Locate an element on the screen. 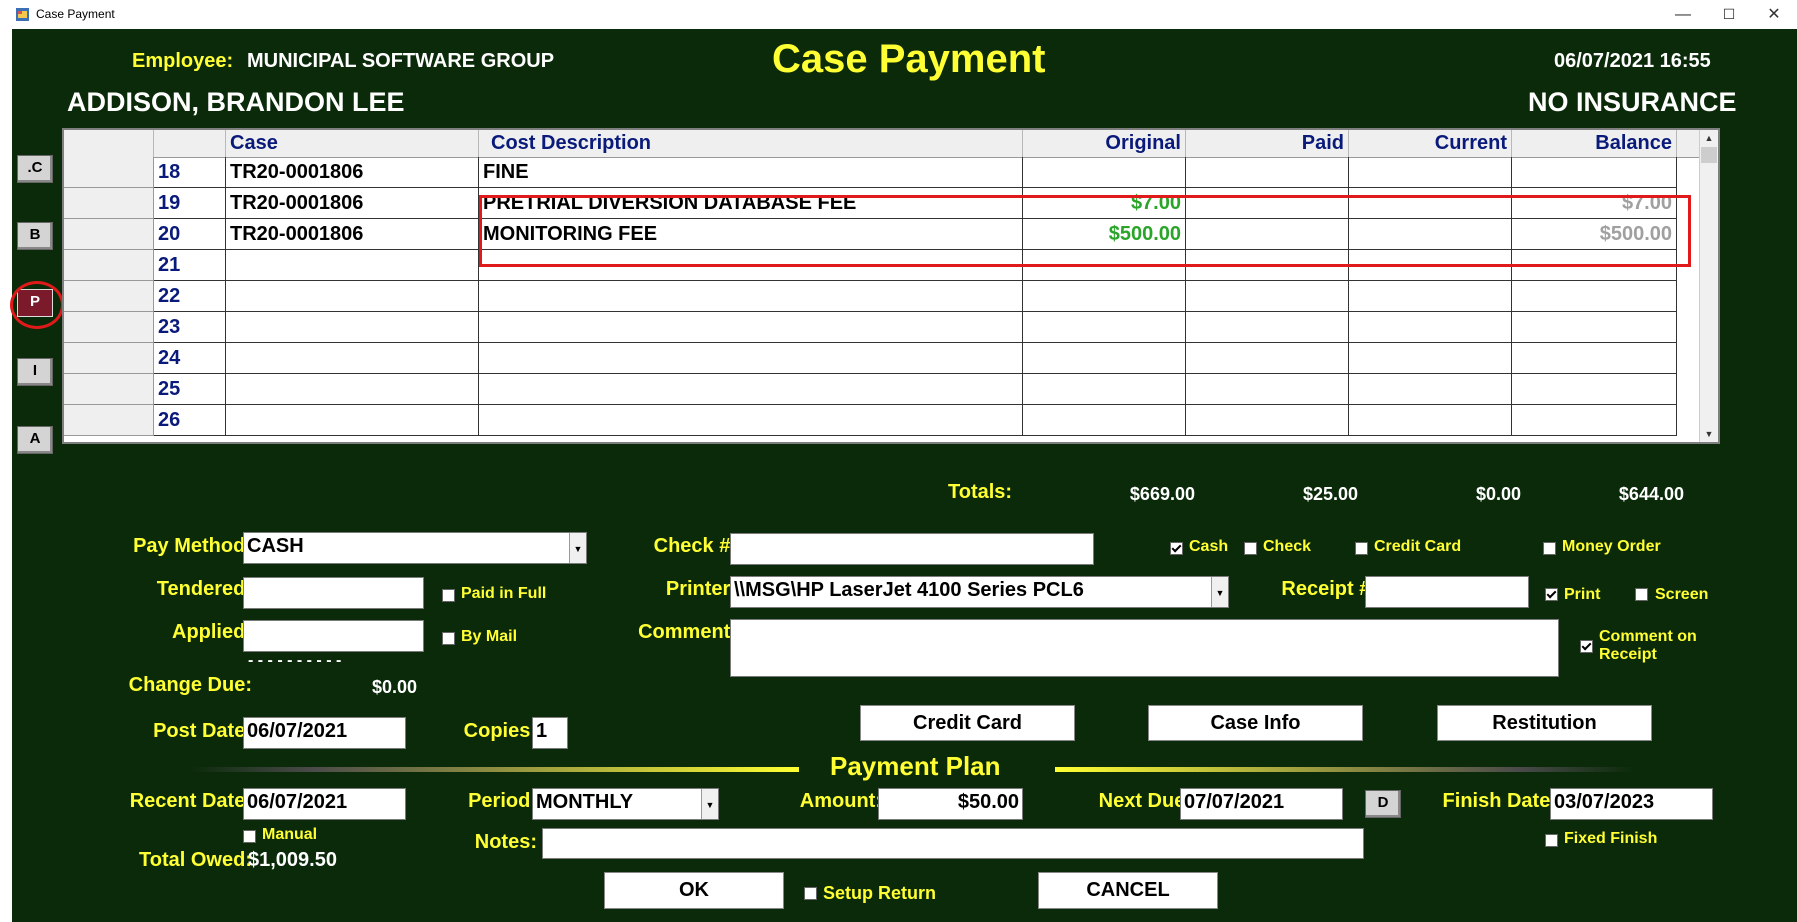  post-date-input: 06/07/2021 is located at coordinates (324, 733).